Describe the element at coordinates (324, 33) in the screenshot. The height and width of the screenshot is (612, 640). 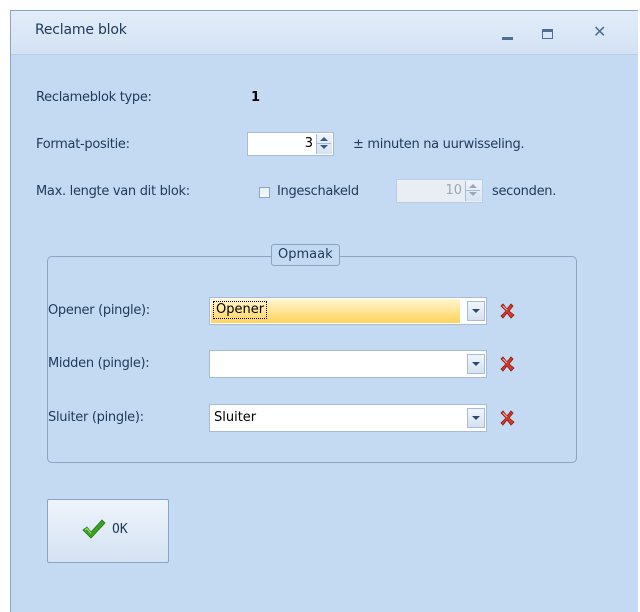
I see `title-bar: Reclame blok ✕` at that location.